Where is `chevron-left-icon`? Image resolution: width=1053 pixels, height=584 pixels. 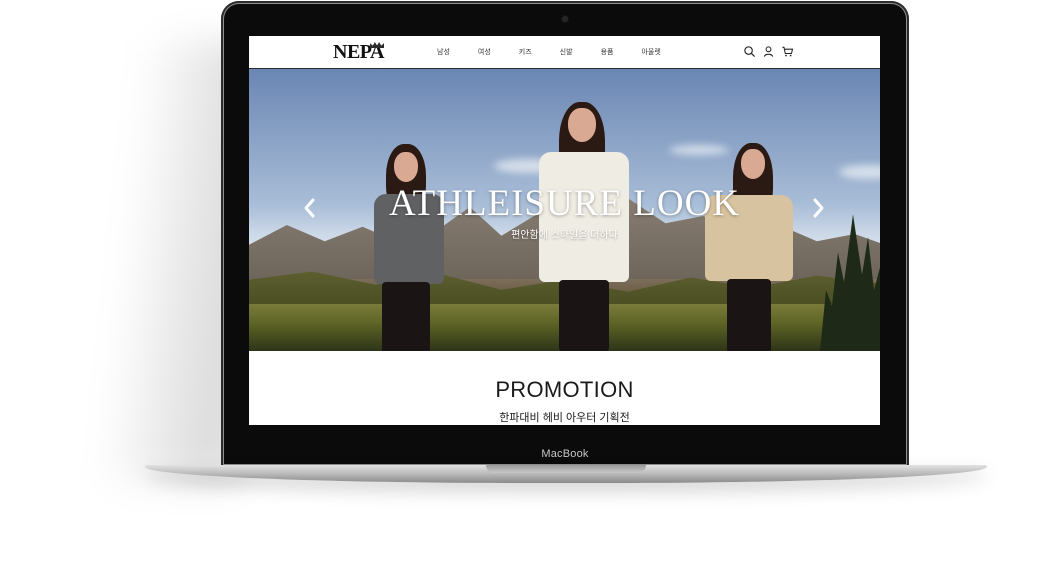
chevron-left-icon is located at coordinates (310, 208).